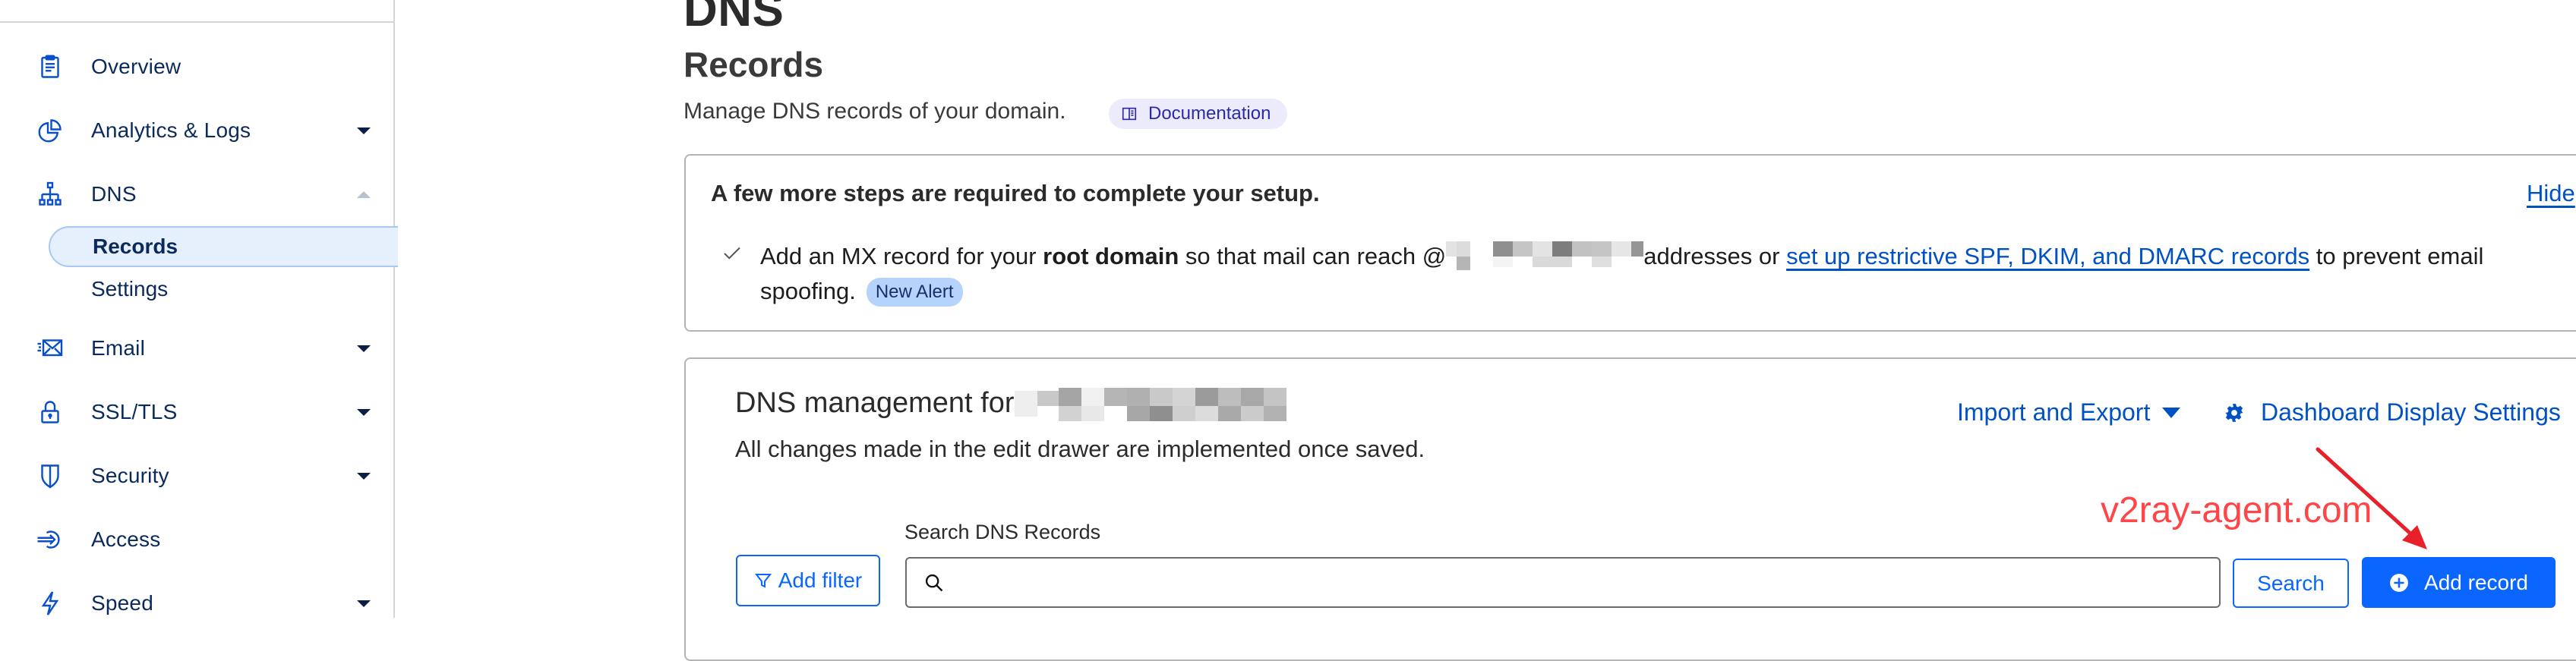  What do you see at coordinates (224, 246) in the screenshot?
I see `sidebar-subitem-records: Records` at bounding box center [224, 246].